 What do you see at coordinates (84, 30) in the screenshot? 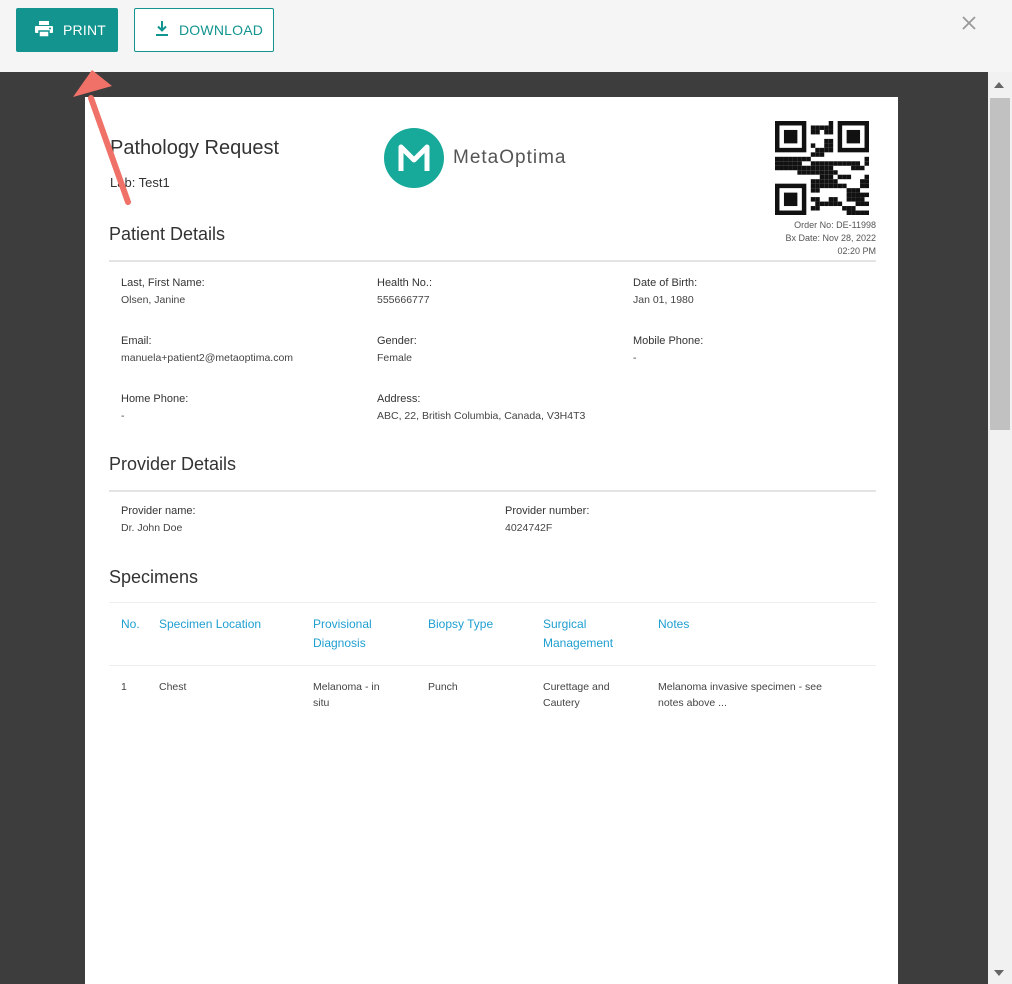
I see `print-button-label: PRINT` at bounding box center [84, 30].